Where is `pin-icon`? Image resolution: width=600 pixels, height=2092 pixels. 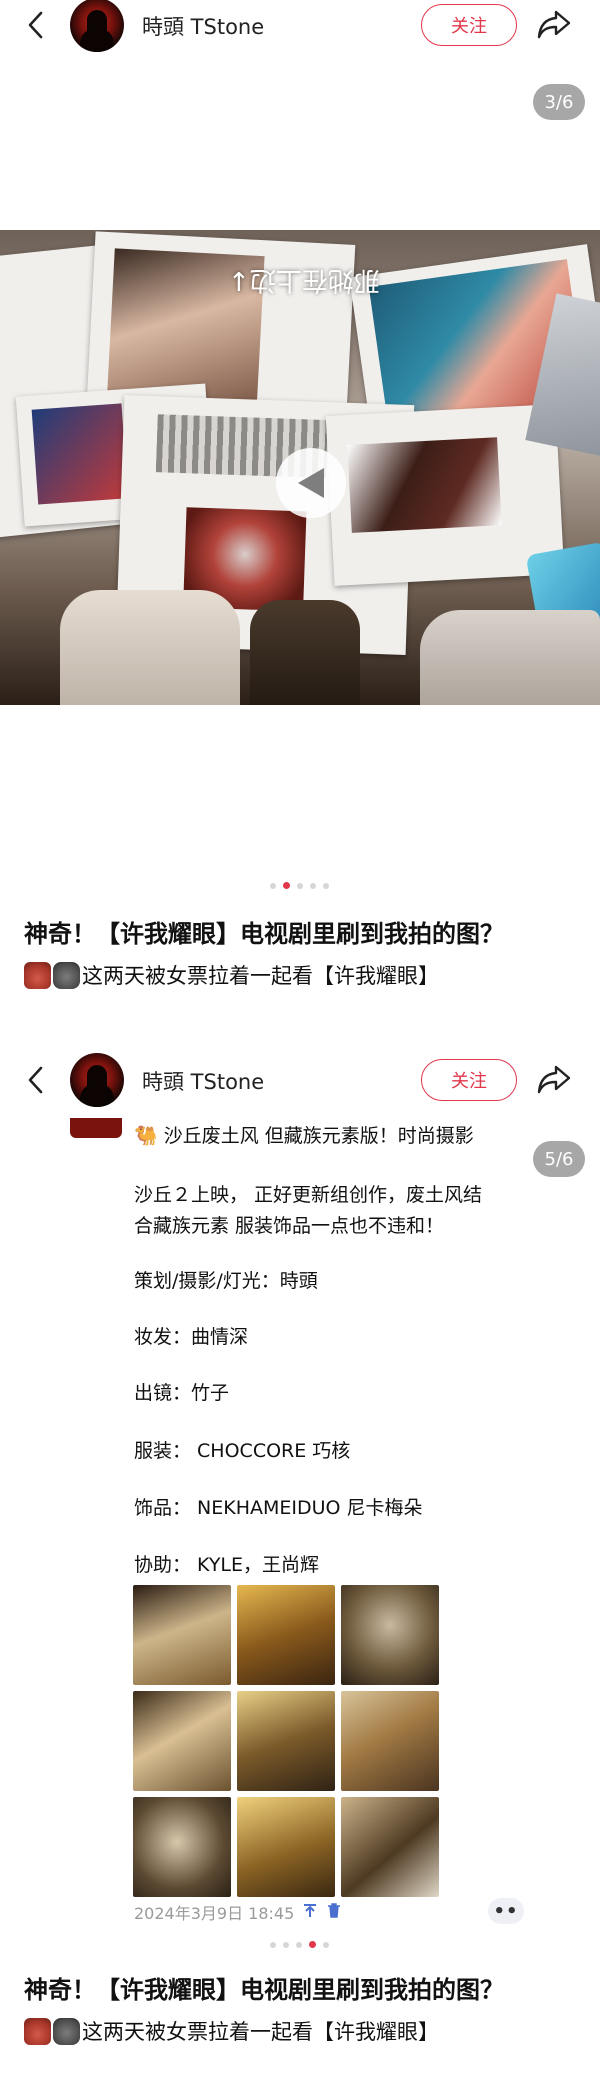
pin-icon is located at coordinates (310, 1912).